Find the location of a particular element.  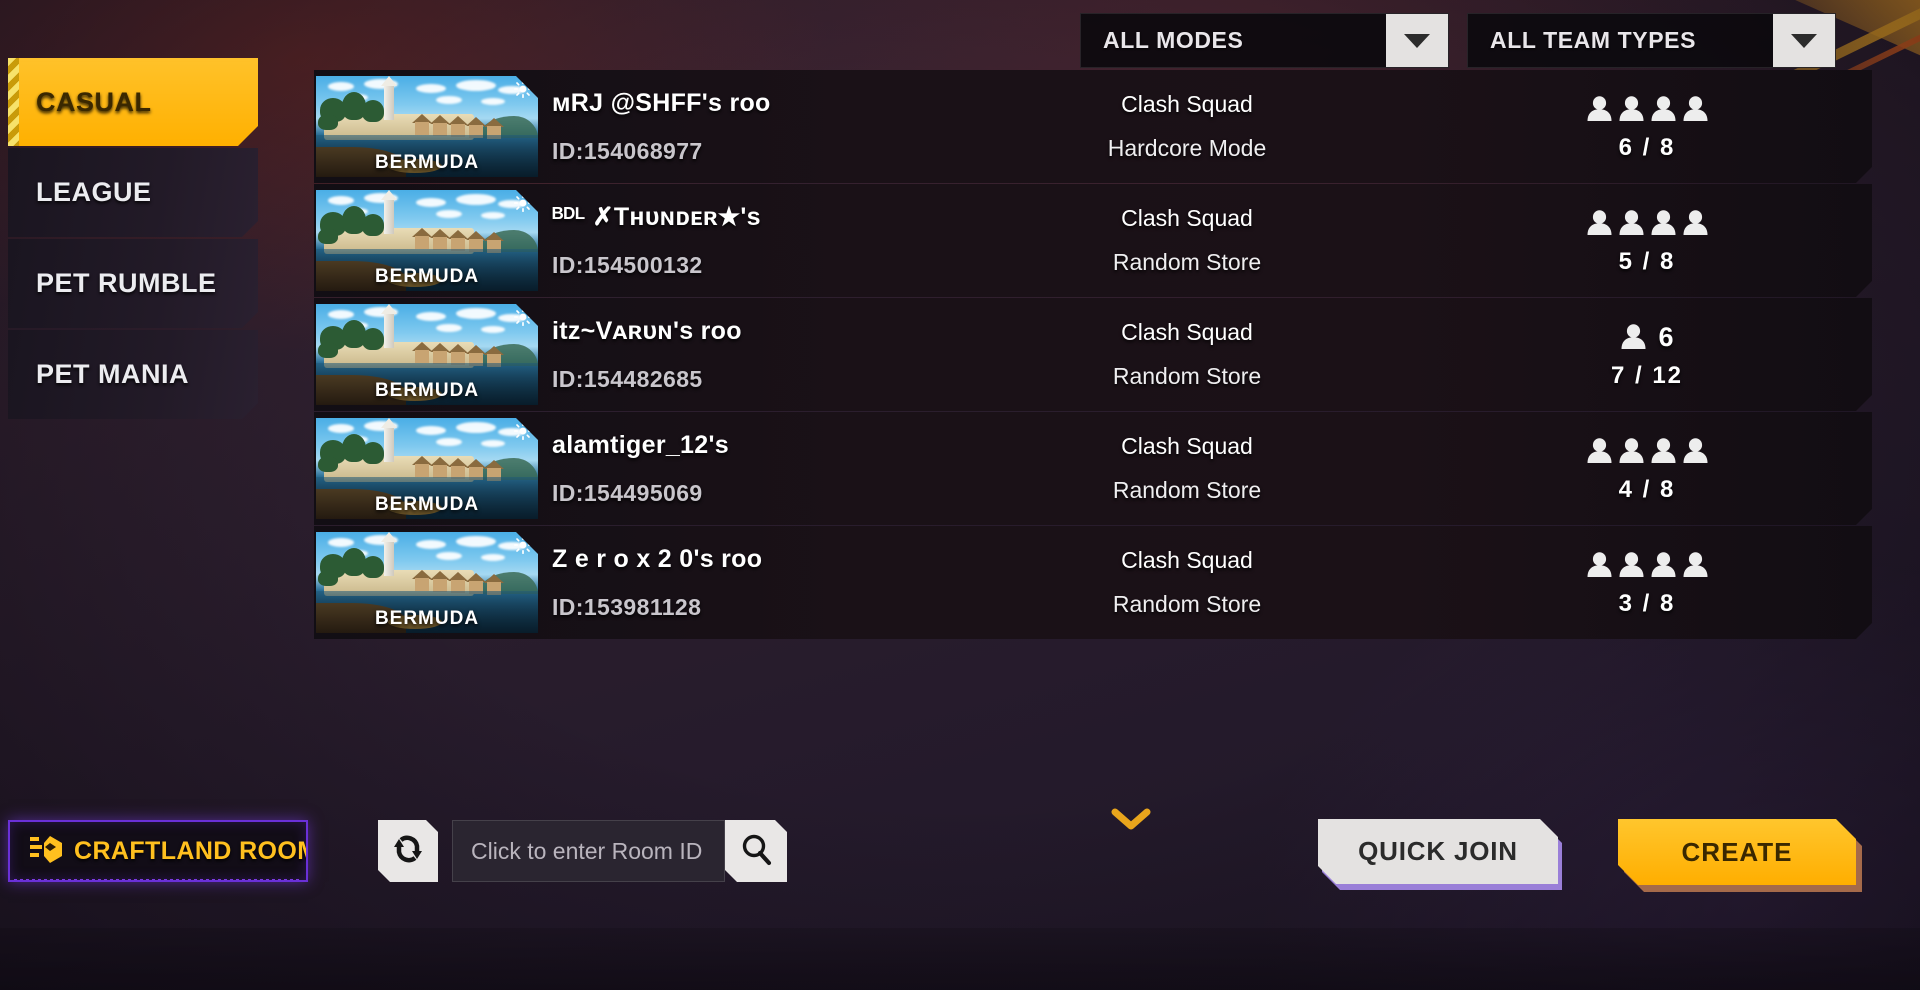

search-icon is located at coordinates (756, 851).